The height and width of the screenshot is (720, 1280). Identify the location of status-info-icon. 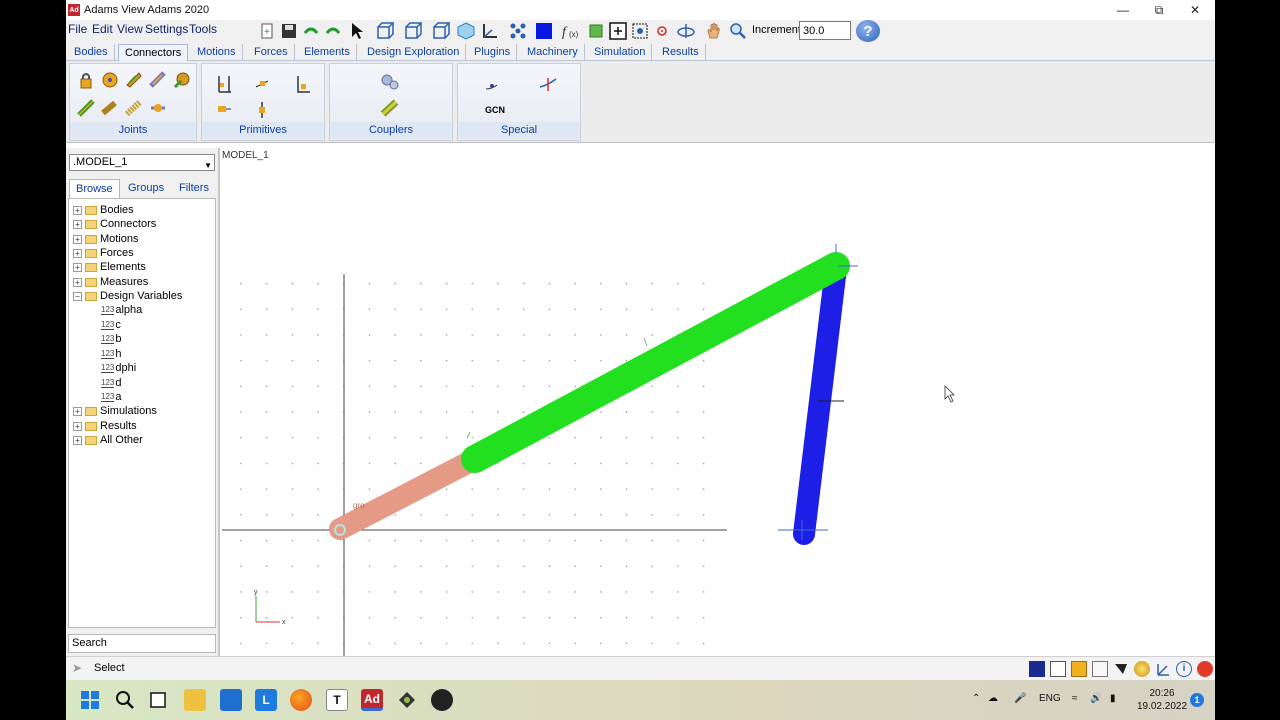
(1079, 669).